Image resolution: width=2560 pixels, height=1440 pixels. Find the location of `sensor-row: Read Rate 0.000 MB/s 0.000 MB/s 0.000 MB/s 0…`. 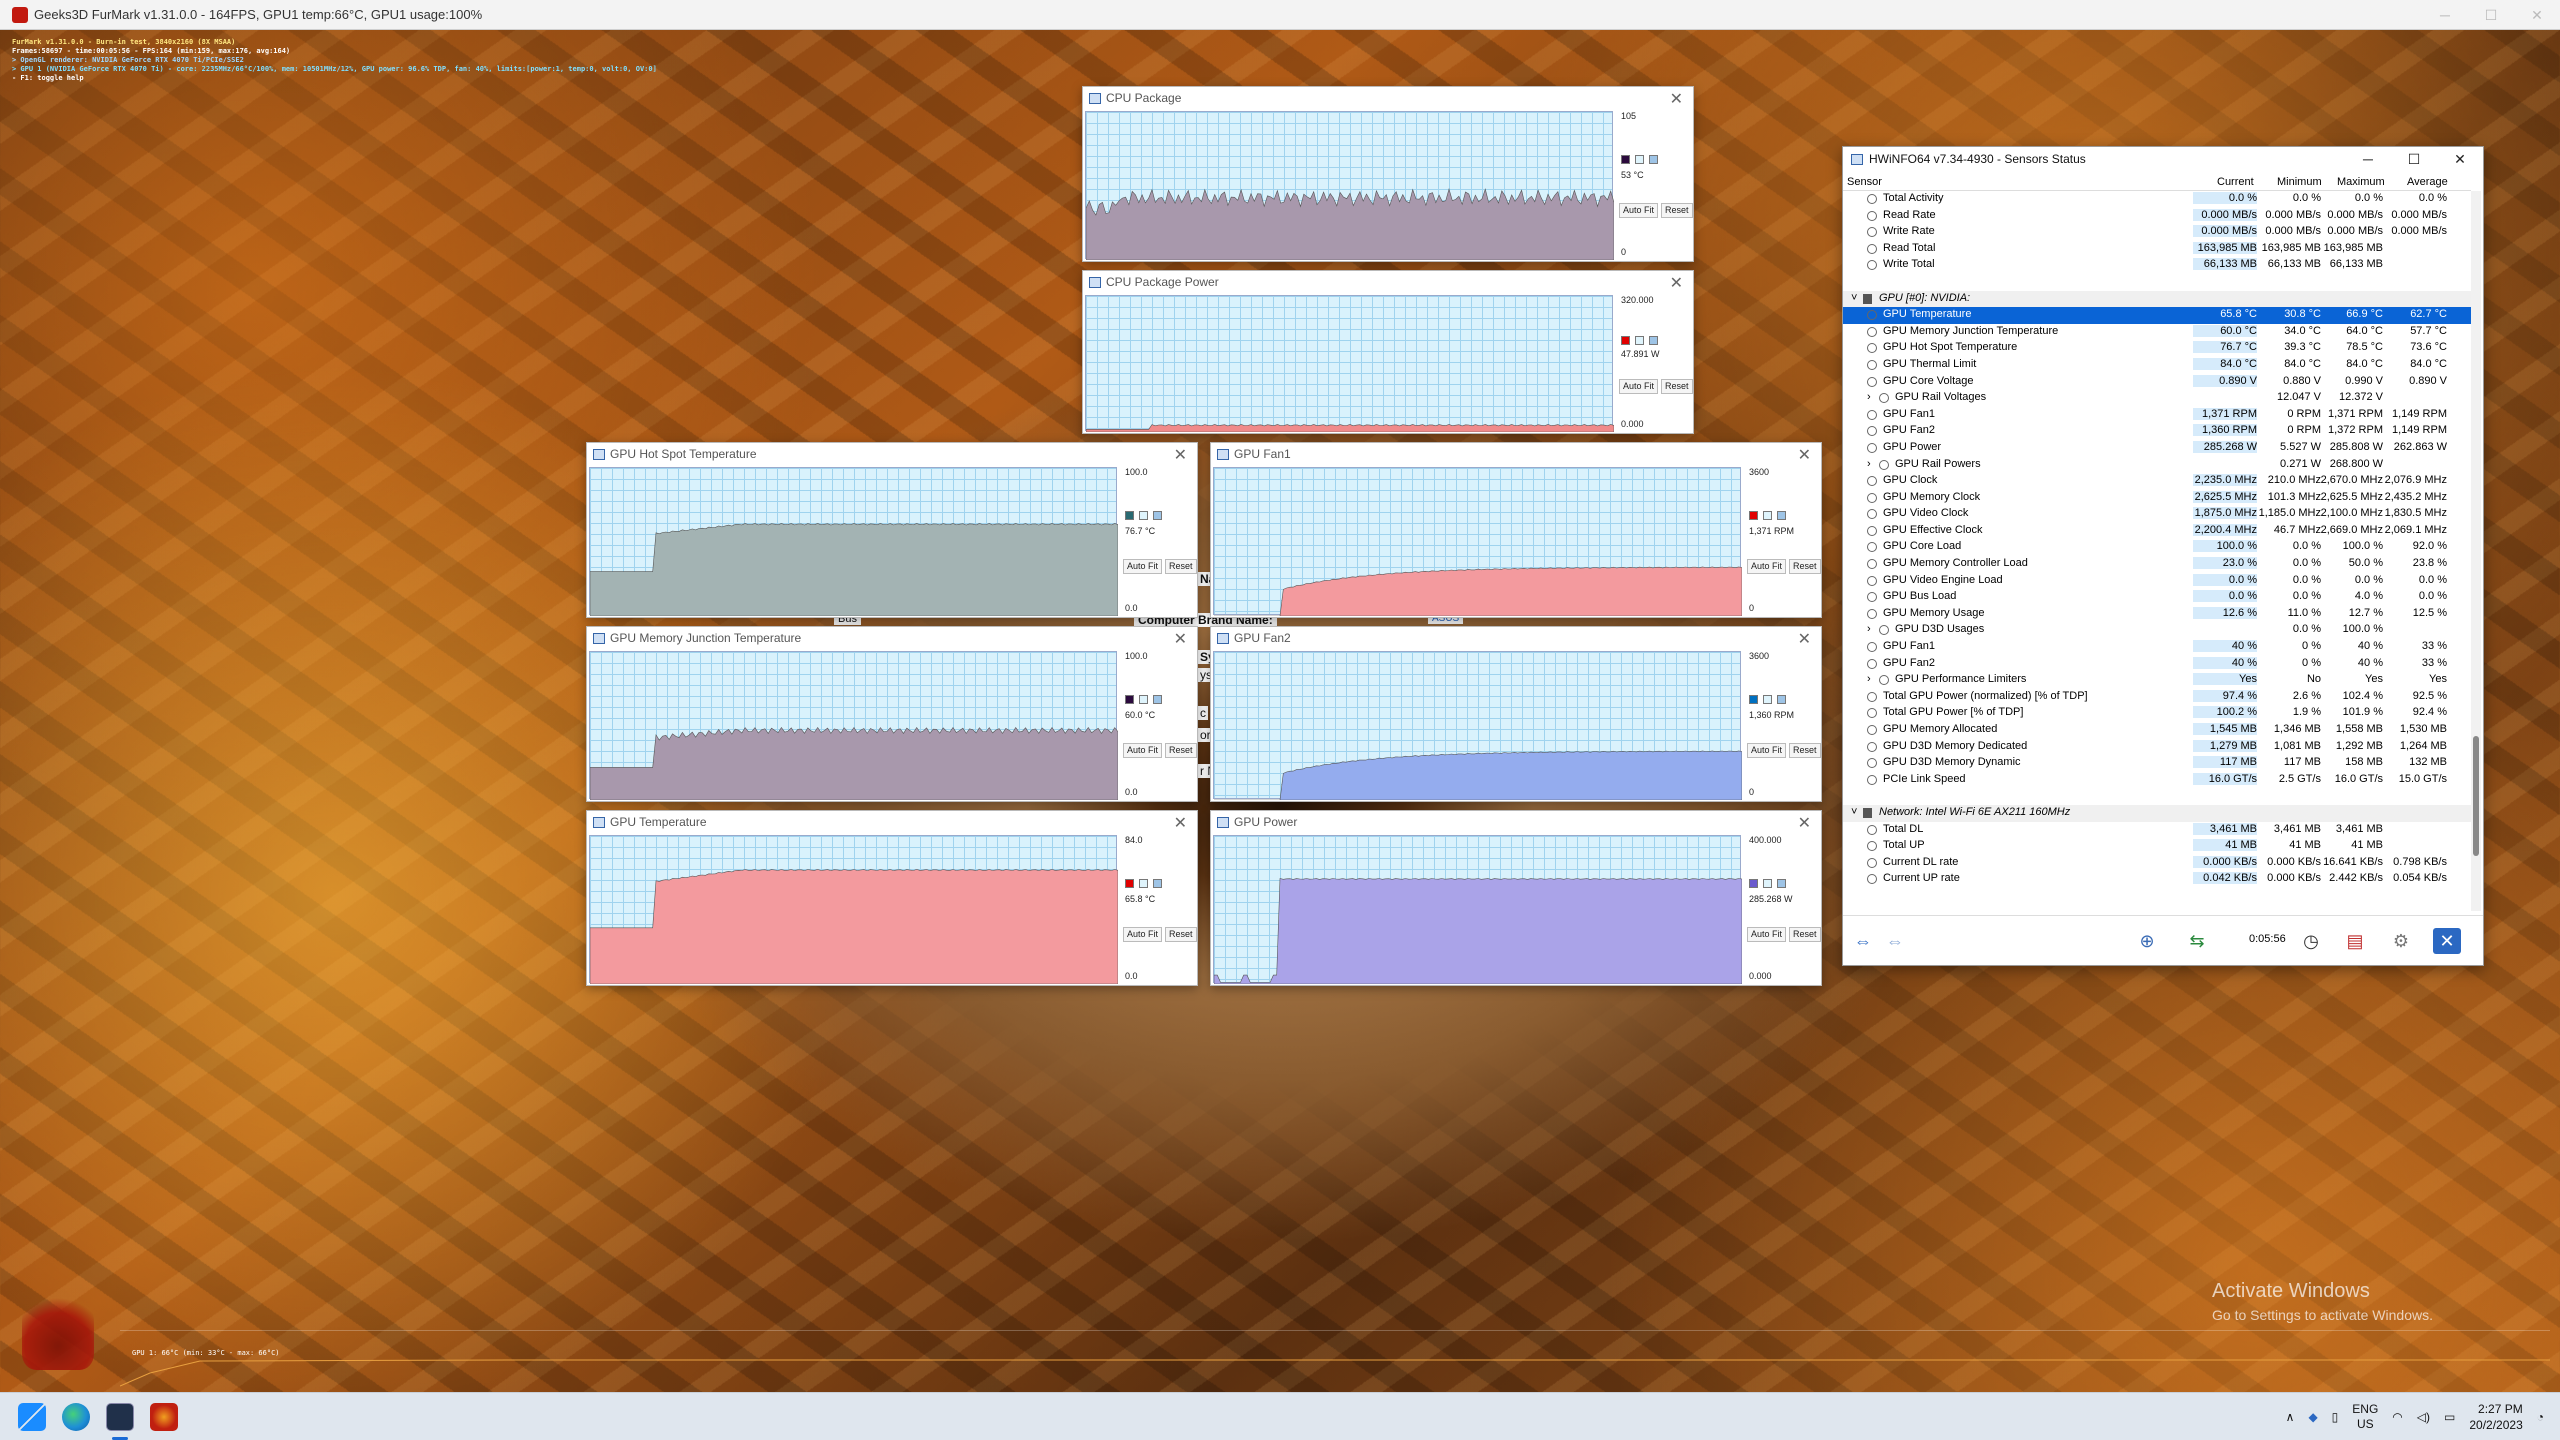

sensor-row: Read Rate 0.000 MB/s 0.000 MB/s 0.000 MB/s 0… is located at coordinates (2157, 216).